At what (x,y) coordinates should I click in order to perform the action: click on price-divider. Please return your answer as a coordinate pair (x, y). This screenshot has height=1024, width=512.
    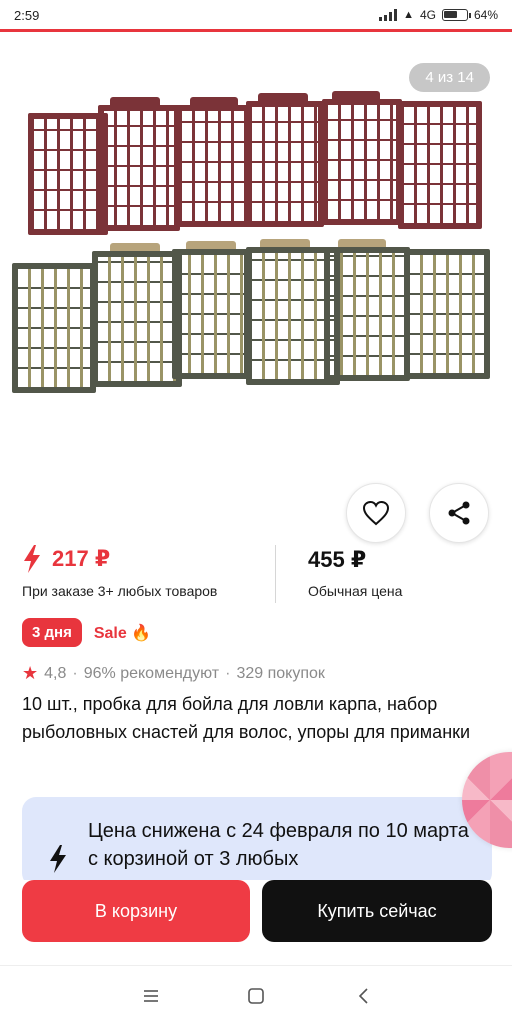
    Looking at the image, I should click on (275, 574).